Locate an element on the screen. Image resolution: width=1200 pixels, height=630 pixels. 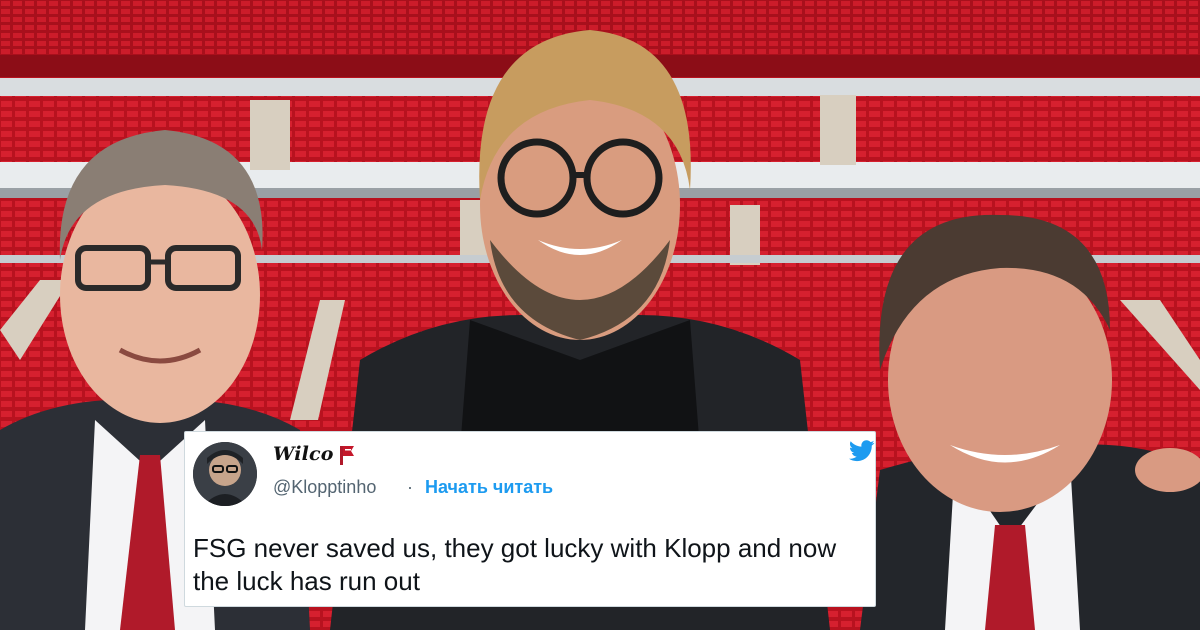
avatar-image is located at coordinates (225, 474).